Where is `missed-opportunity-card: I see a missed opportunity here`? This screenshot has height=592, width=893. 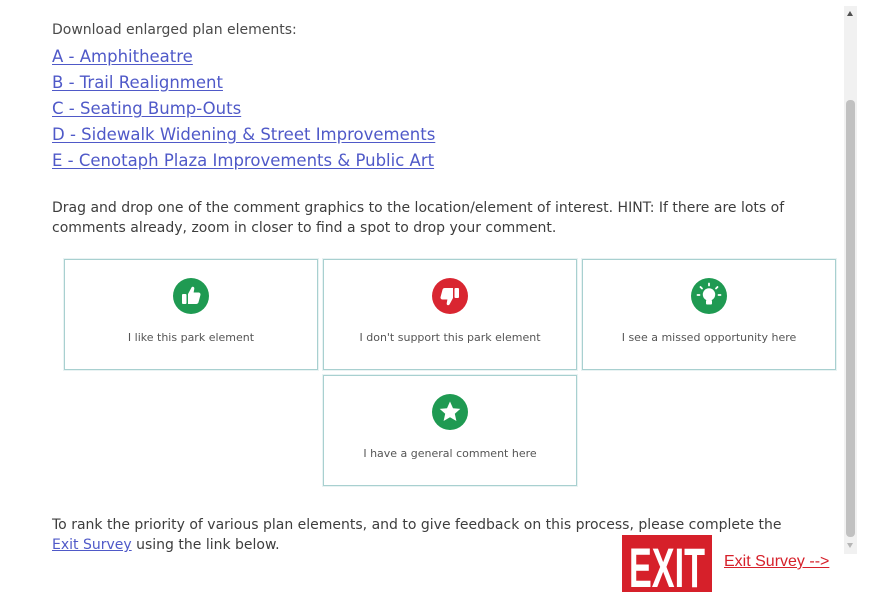
missed-opportunity-card: I see a missed opportunity here is located at coordinates (709, 314).